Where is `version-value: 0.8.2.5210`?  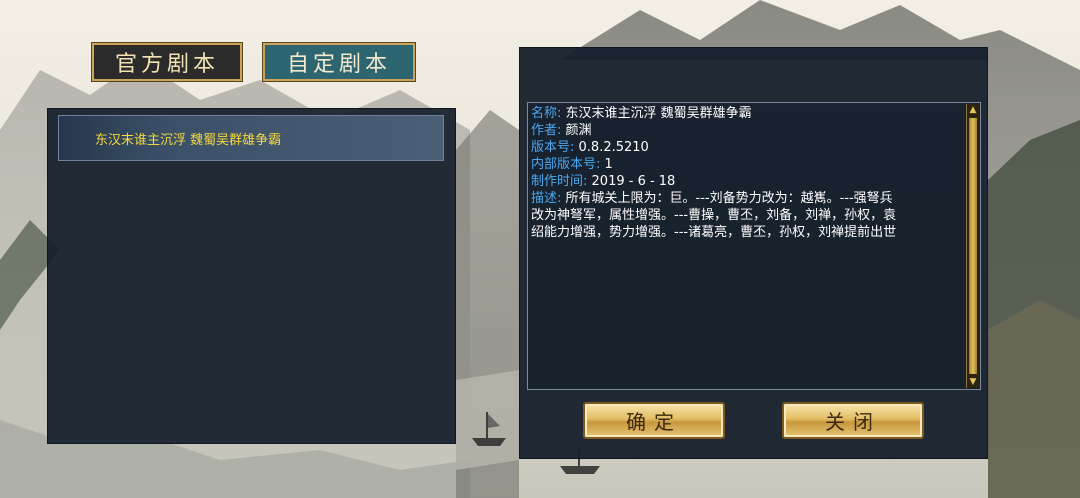
version-value: 0.8.2.5210 is located at coordinates (611, 147).